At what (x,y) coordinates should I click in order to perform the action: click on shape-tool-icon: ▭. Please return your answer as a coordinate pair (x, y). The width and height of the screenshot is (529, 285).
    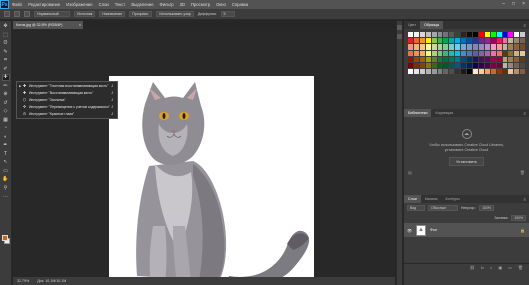
    Looking at the image, I should click on (6, 170).